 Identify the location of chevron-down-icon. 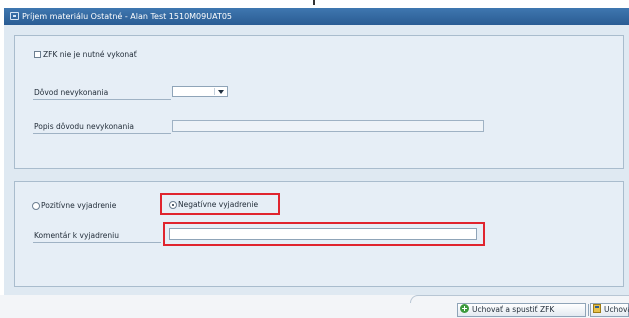
(221, 92).